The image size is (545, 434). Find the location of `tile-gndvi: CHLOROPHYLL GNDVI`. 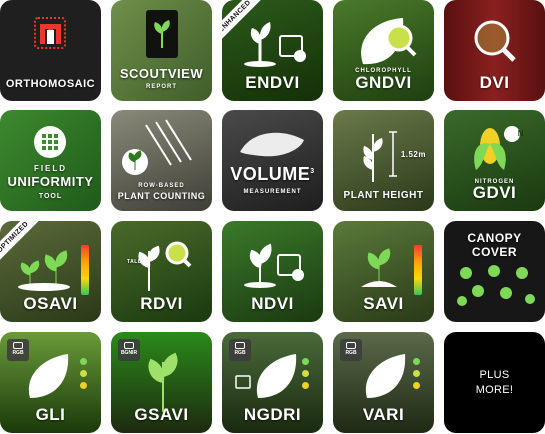

tile-gndvi: CHLOROPHYLL GNDVI is located at coordinates (383, 50).